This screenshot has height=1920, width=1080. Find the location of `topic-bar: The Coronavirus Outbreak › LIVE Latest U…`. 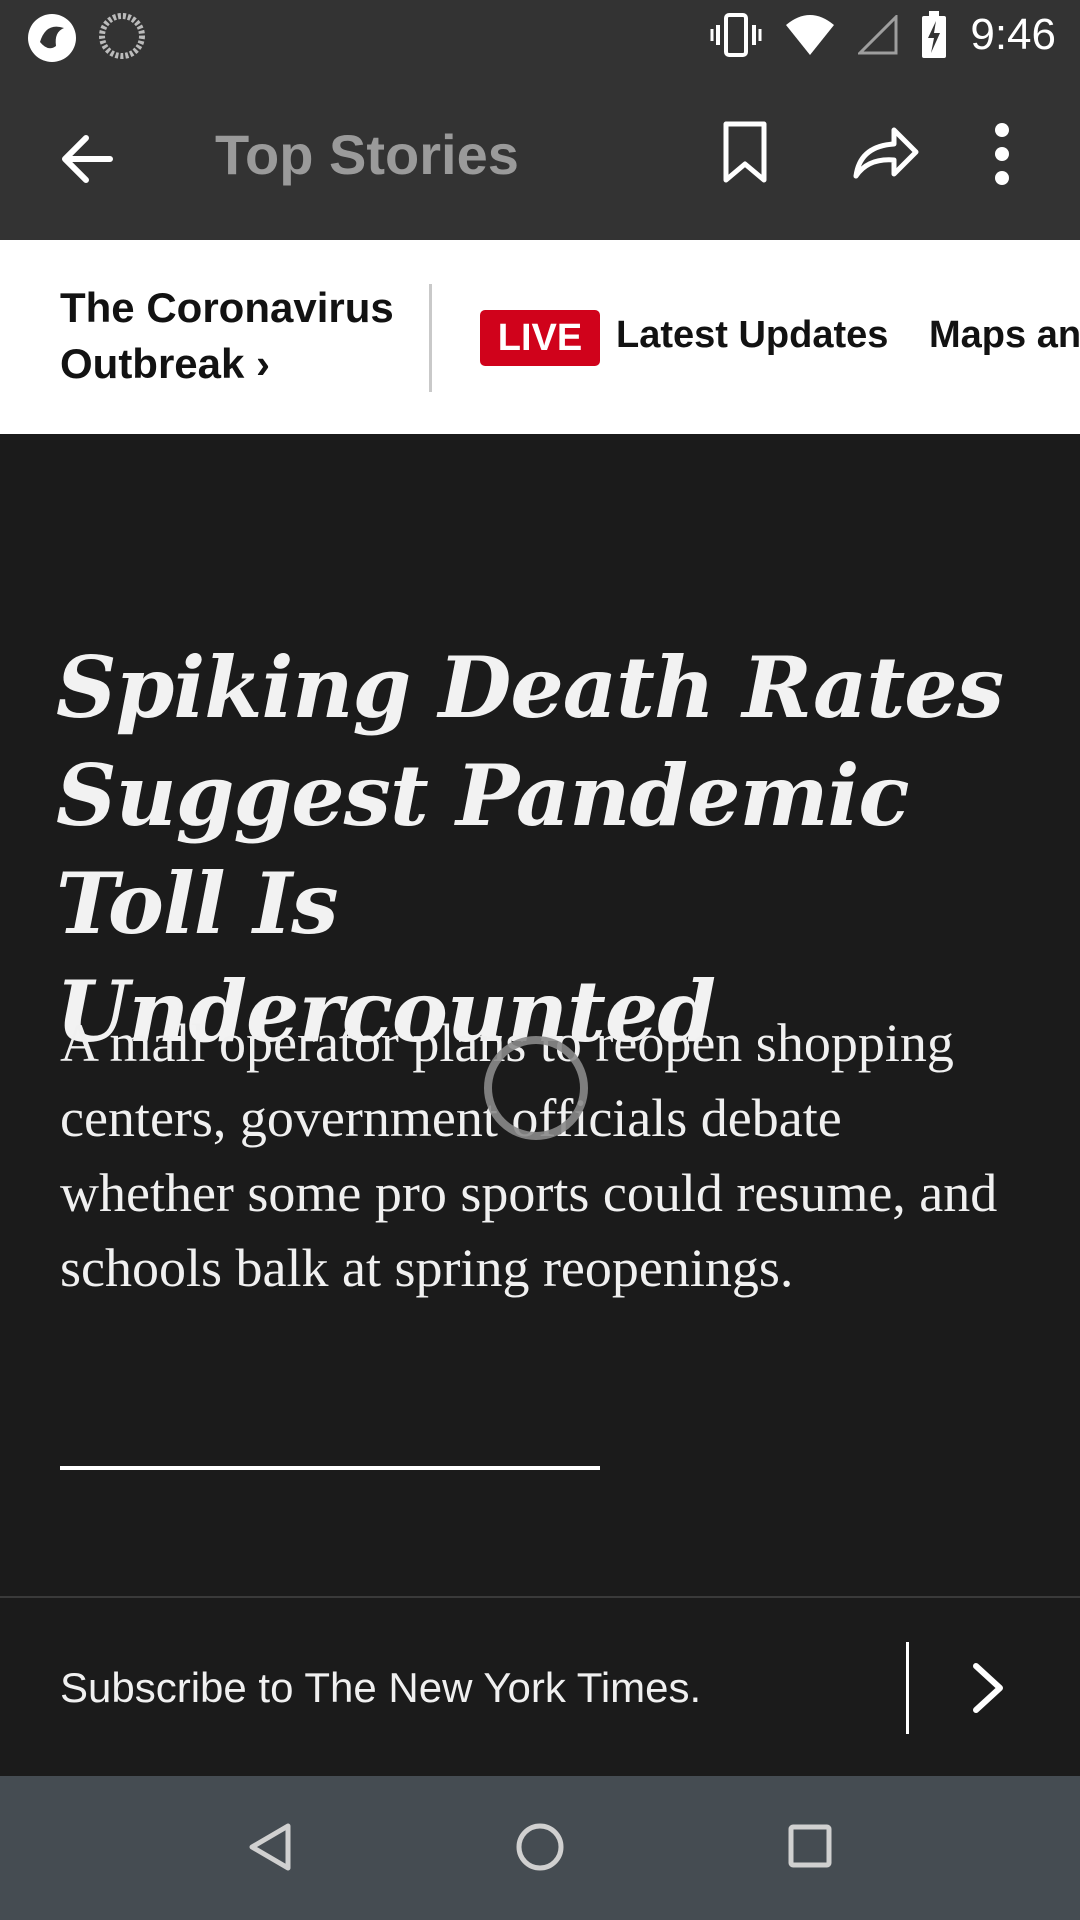

topic-bar: The Coronavirus Outbreak › LIVE Latest U… is located at coordinates (540, 337).